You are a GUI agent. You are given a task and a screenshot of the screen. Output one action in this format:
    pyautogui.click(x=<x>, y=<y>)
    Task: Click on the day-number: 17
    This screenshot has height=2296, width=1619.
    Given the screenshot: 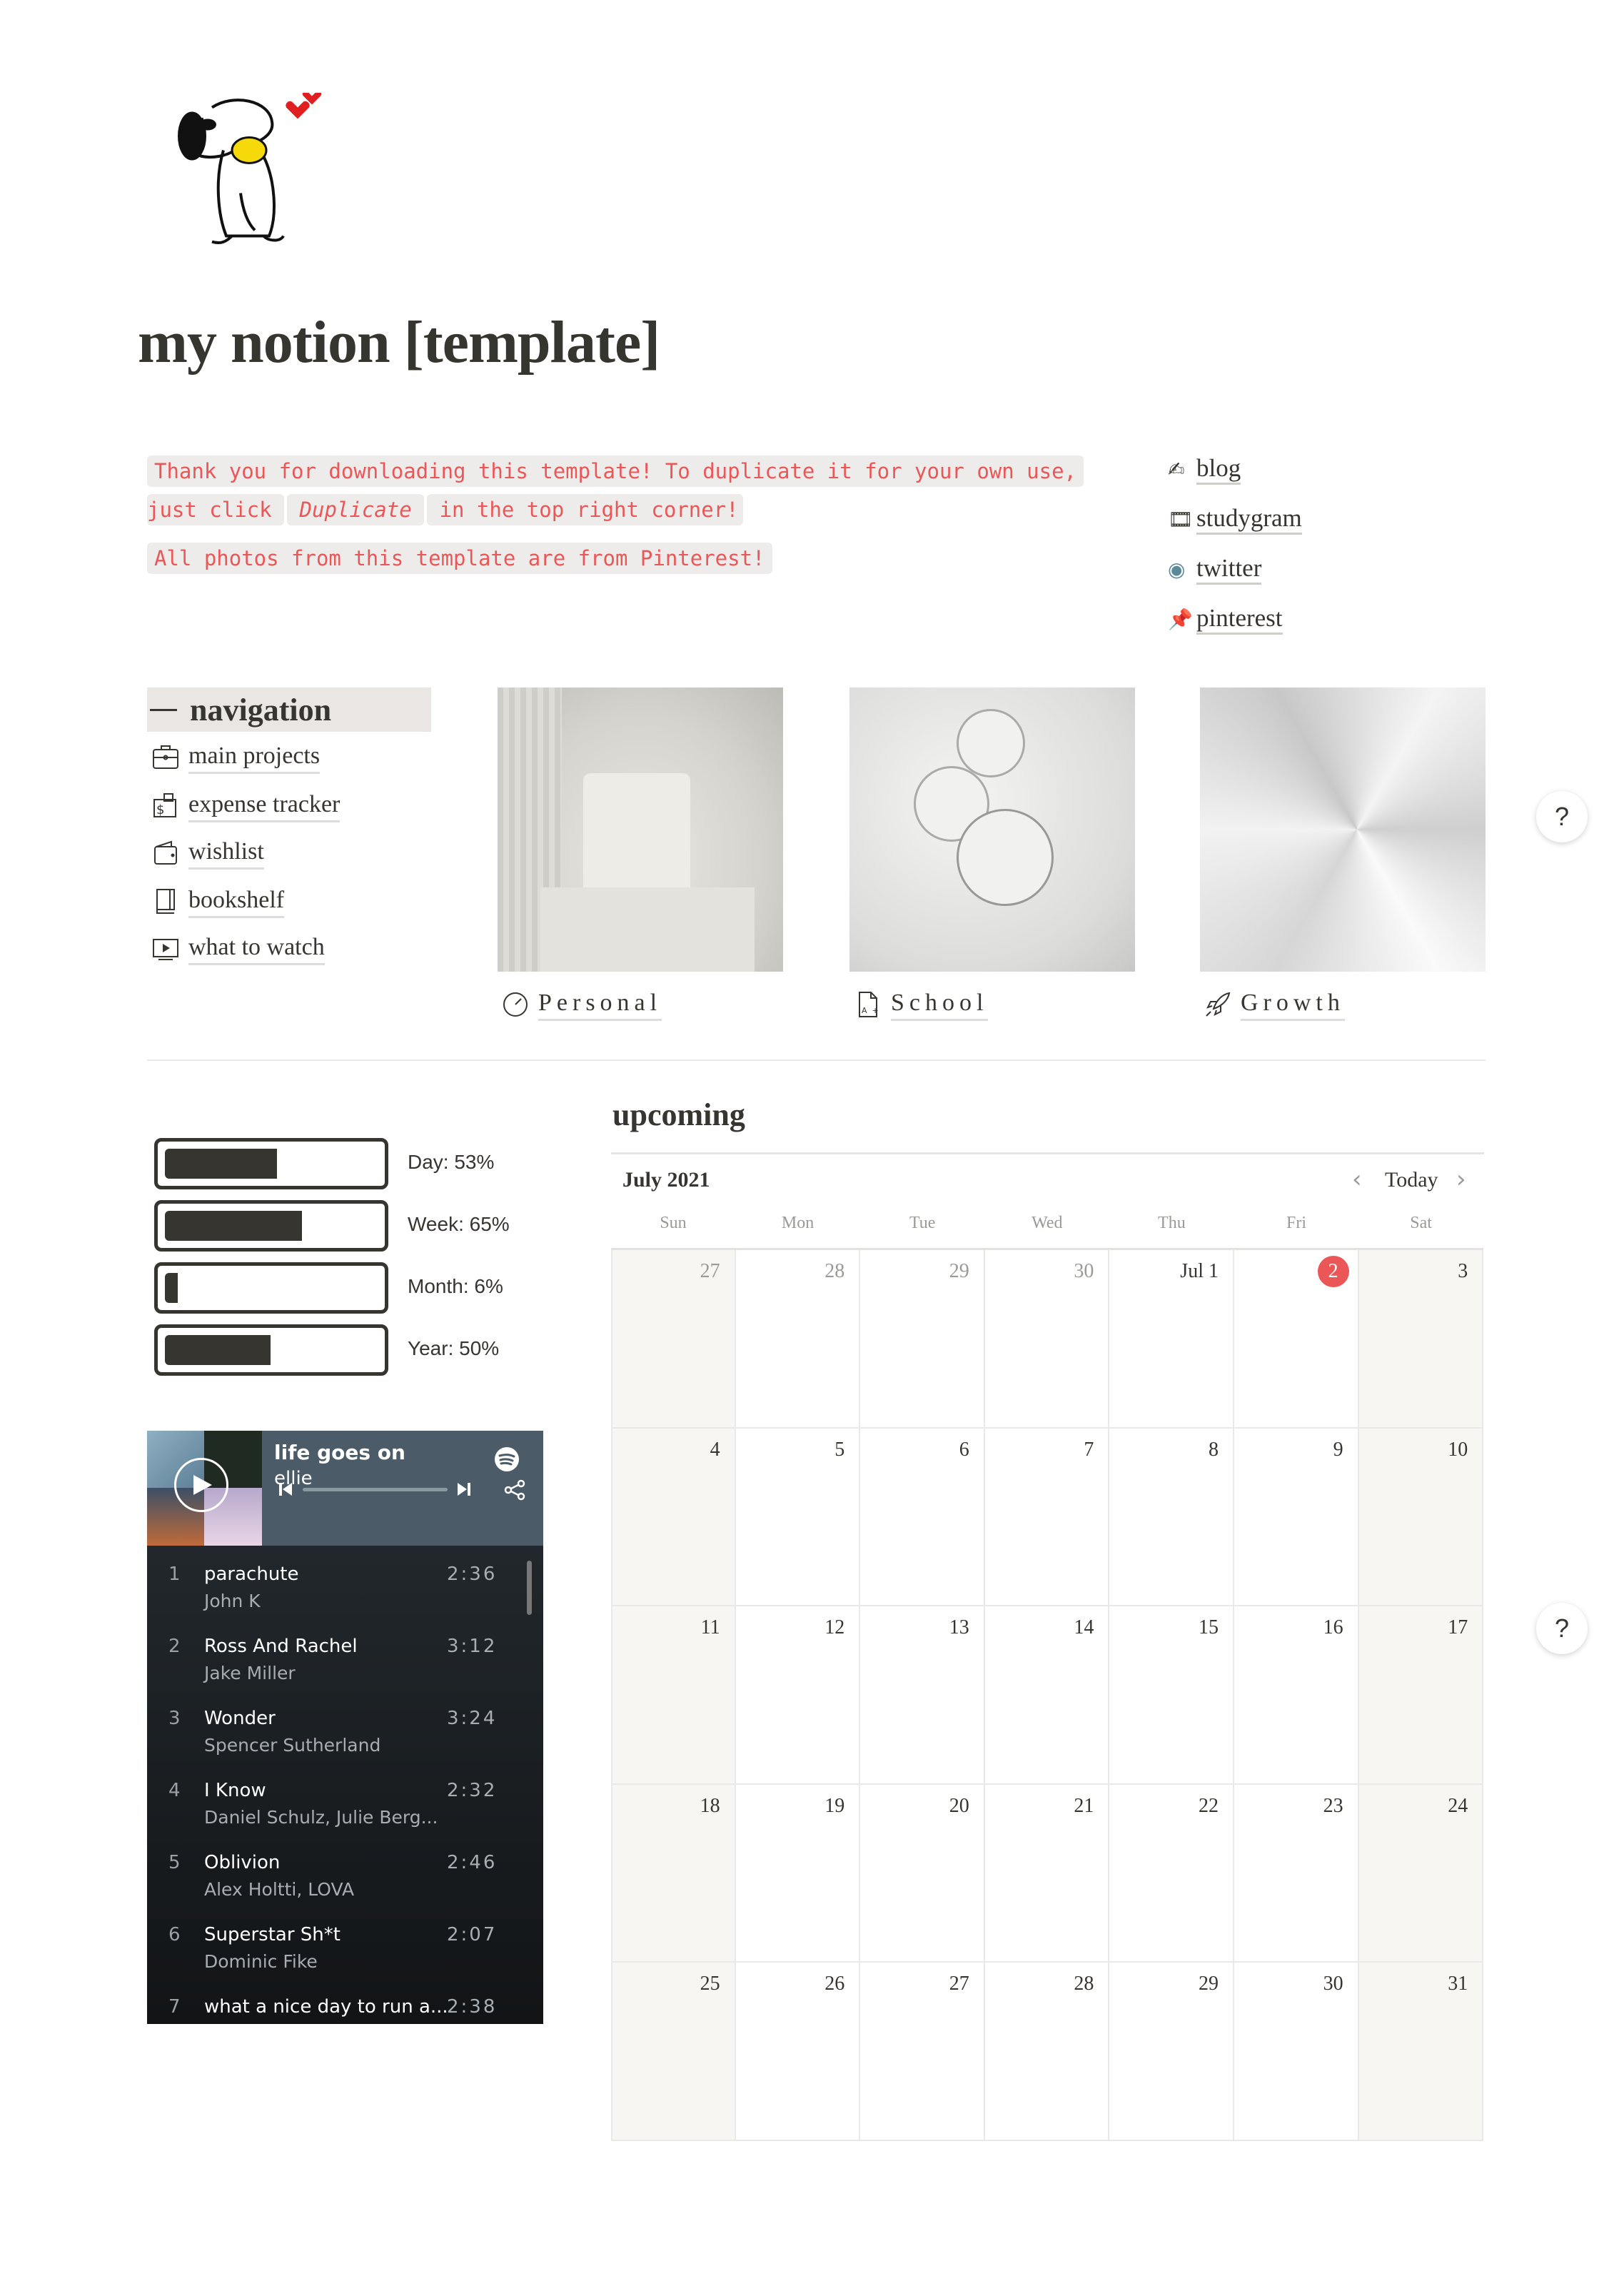 What is the action you would take?
    pyautogui.click(x=1458, y=1627)
    